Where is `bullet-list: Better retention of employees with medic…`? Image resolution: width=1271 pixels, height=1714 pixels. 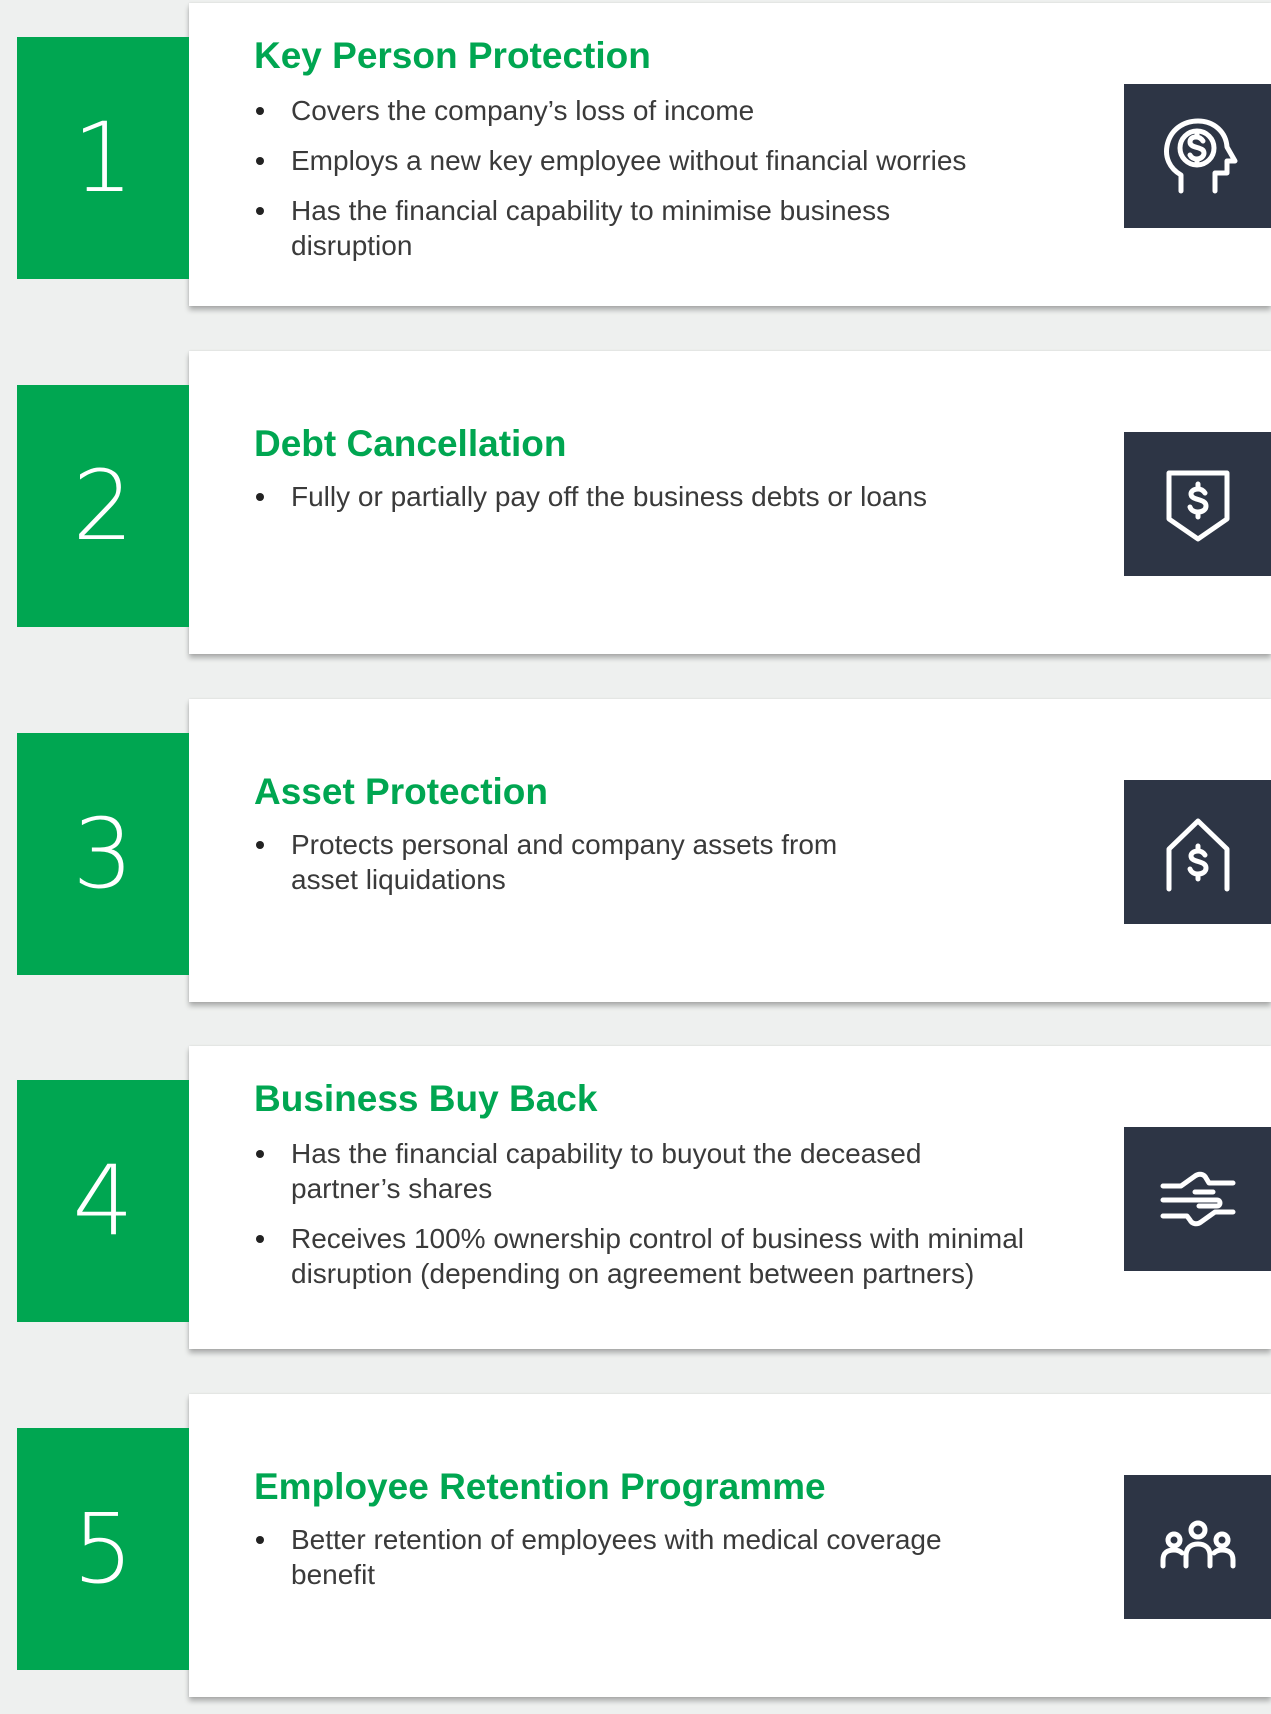 bullet-list: Better retention of employees with medic… is located at coordinates (614, 1564).